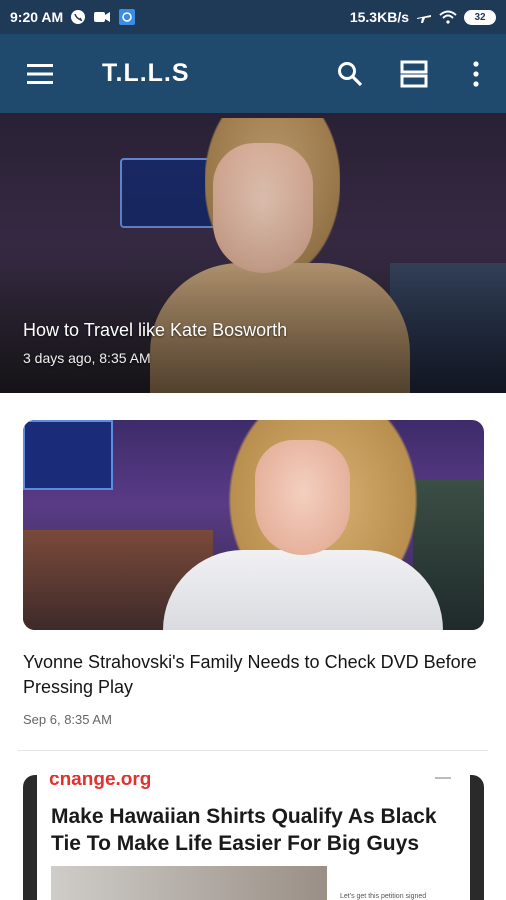  I want to click on status-time: 9:20 AM, so click(37, 17).